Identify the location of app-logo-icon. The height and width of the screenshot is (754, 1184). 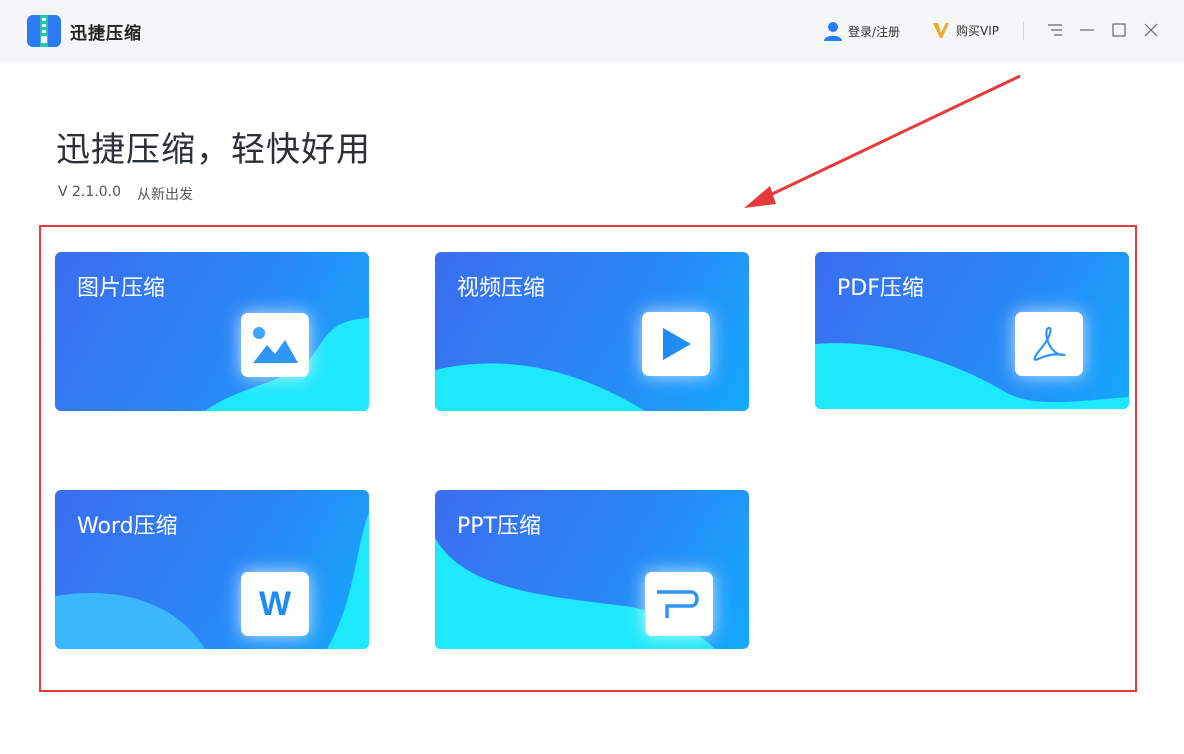
(44, 31).